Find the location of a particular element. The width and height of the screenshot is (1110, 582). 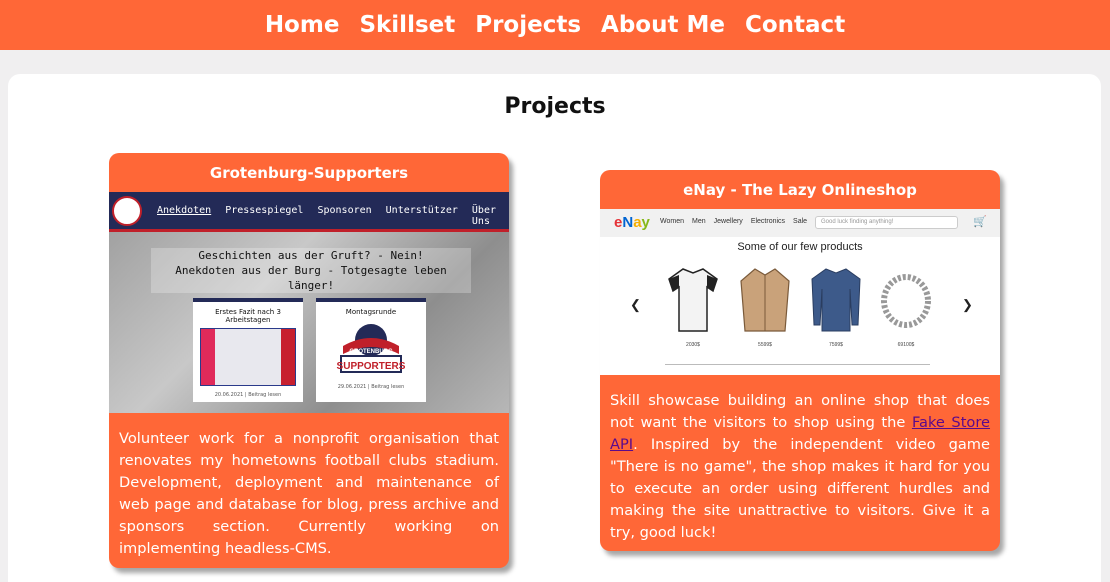

badge-line-1: GROTENBURG is located at coordinates (371, 352).